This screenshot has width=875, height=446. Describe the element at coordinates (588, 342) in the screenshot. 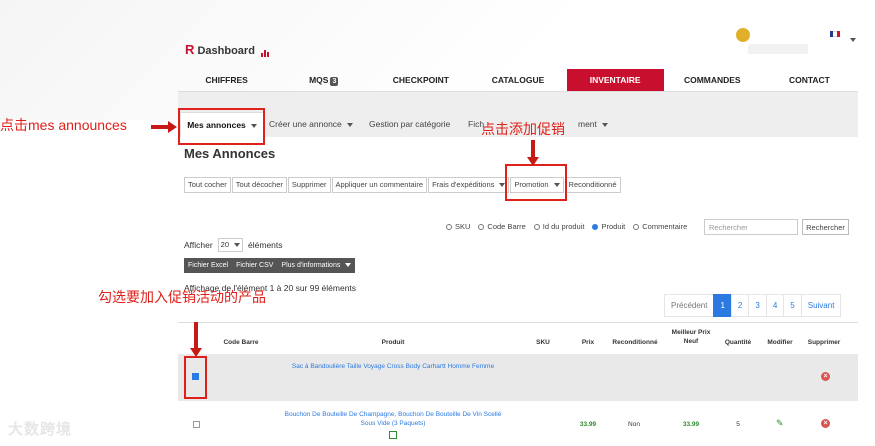

I see `column-header: Prix` at that location.